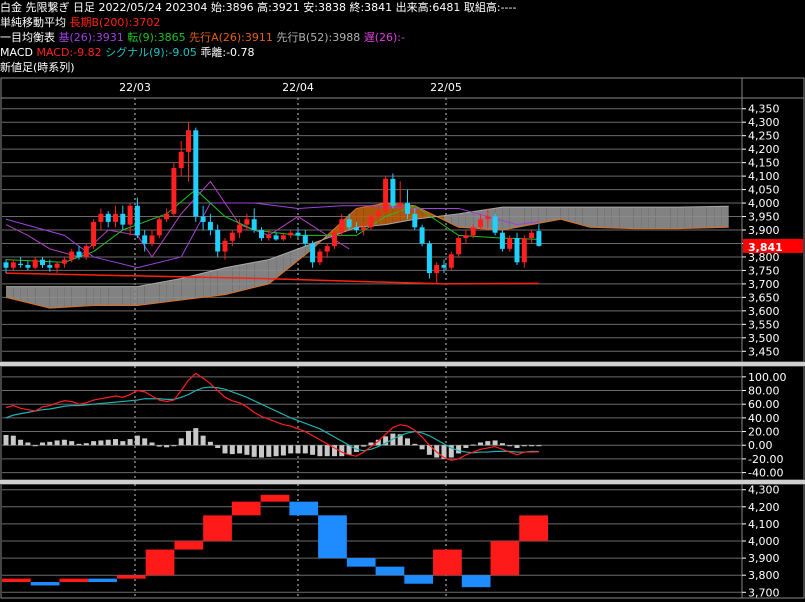 Image resolution: width=805 pixels, height=602 pixels. I want to click on tick-label: 80.00, so click(764, 391).